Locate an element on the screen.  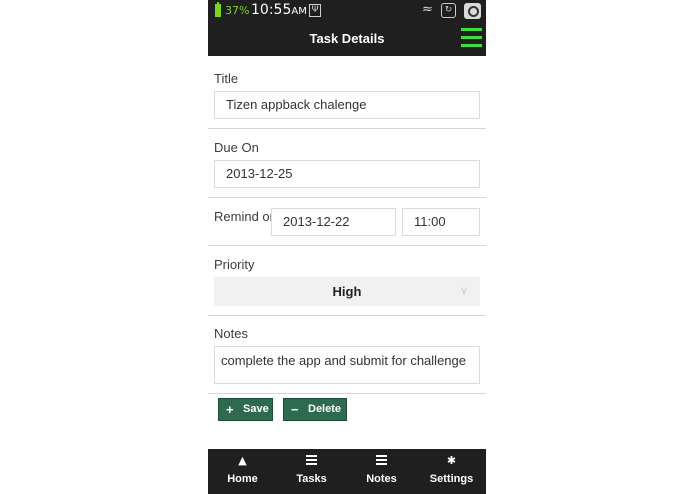
remind-label: Remind on is located at coordinates (245, 216).